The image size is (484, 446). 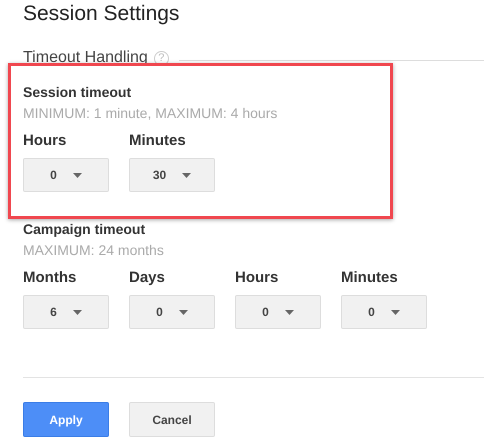 I want to click on section-title: Timeout Handling, so click(x=85, y=58).